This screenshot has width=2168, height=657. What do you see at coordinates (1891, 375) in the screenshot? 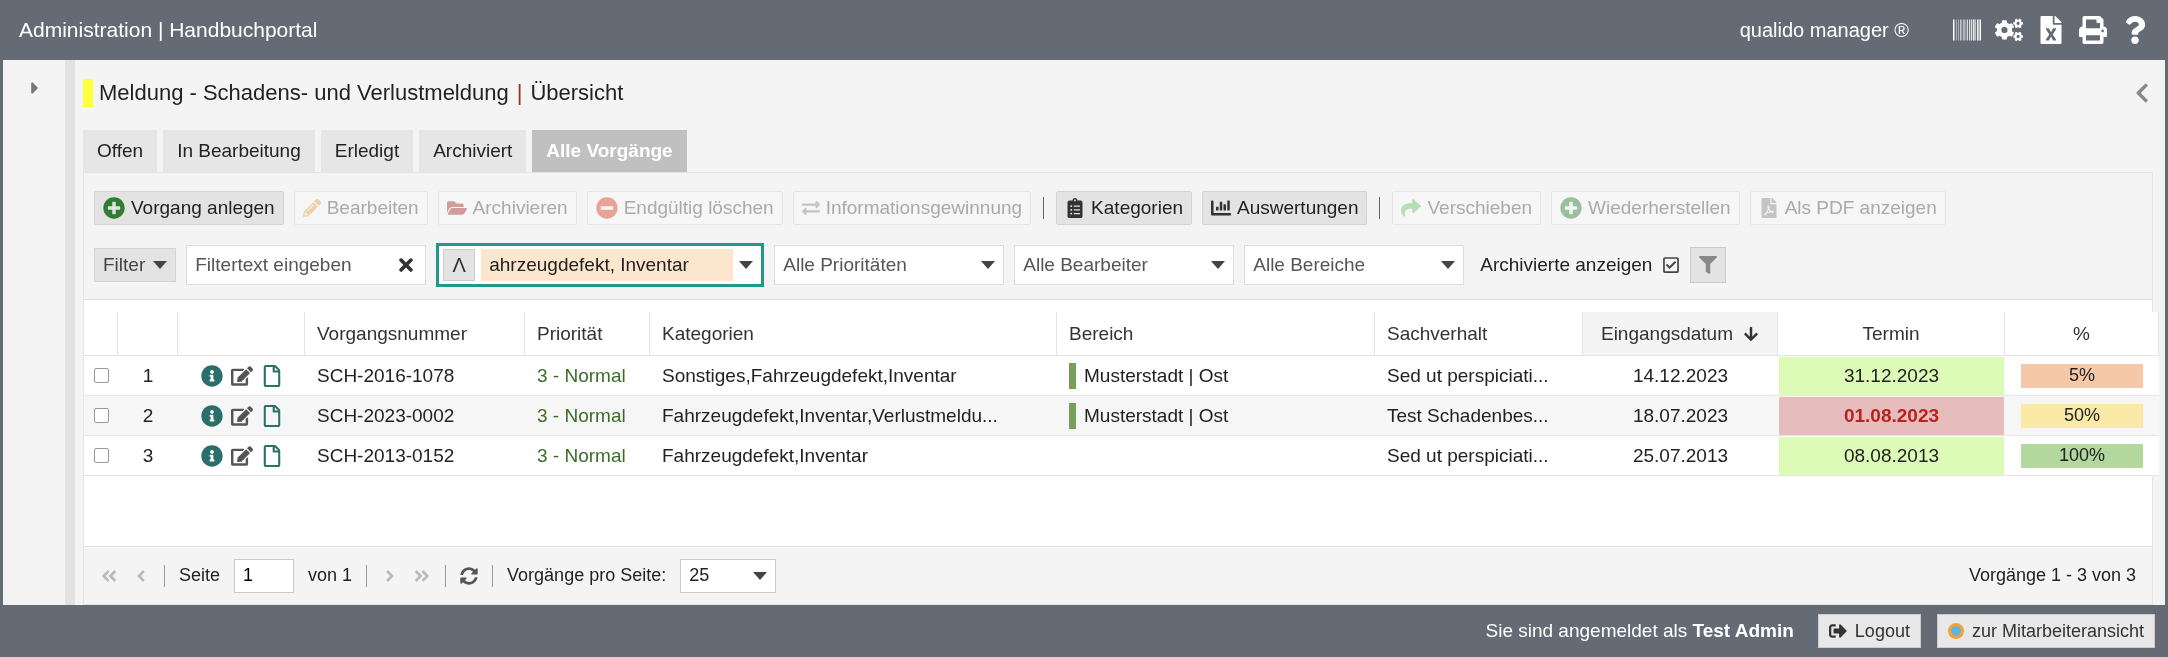
I see `deadline-cell: 31.12.2023` at bounding box center [1891, 375].